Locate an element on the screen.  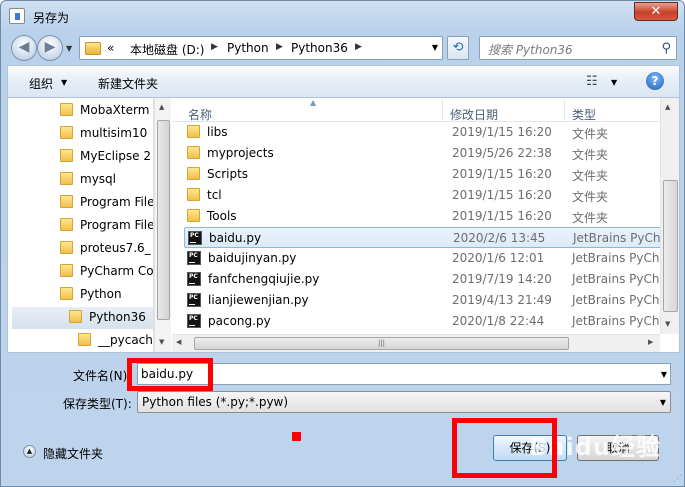
column-header-name: 名称 is located at coordinates (200, 114).